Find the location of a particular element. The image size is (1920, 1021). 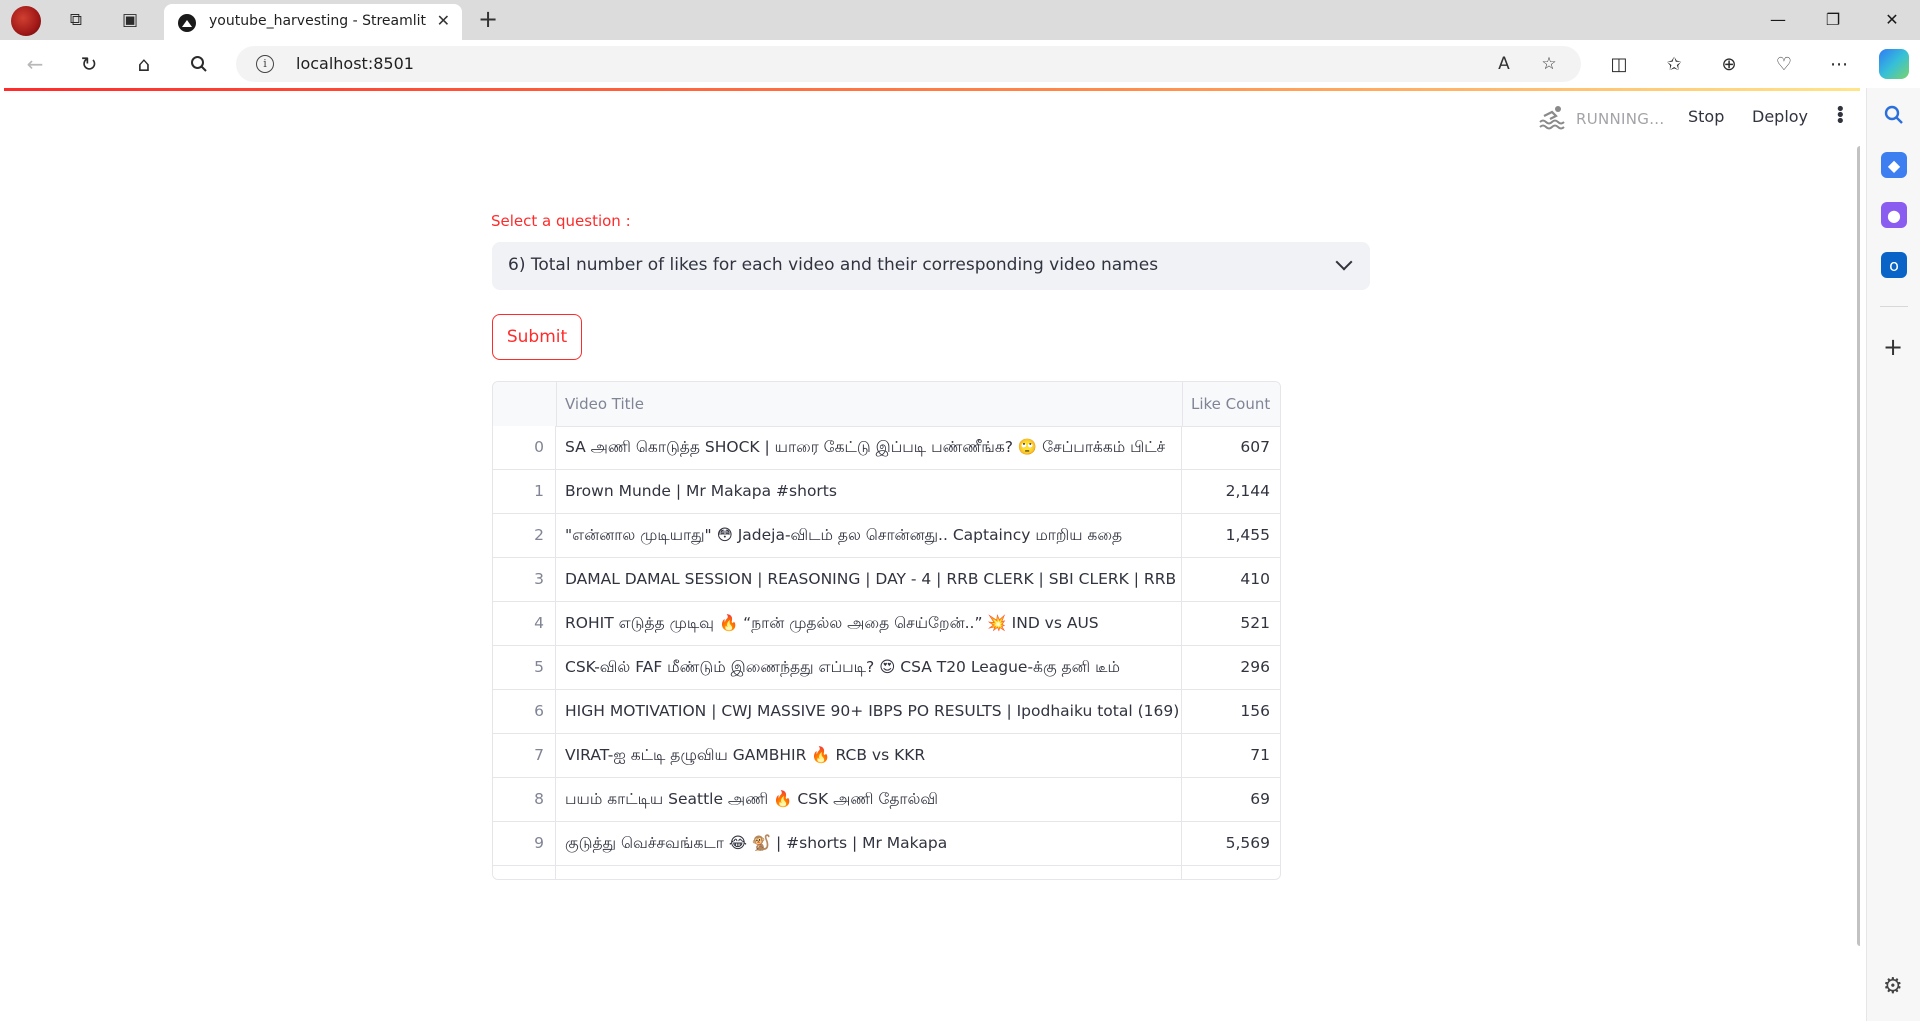

row-index: 0 is located at coordinates (524, 447).